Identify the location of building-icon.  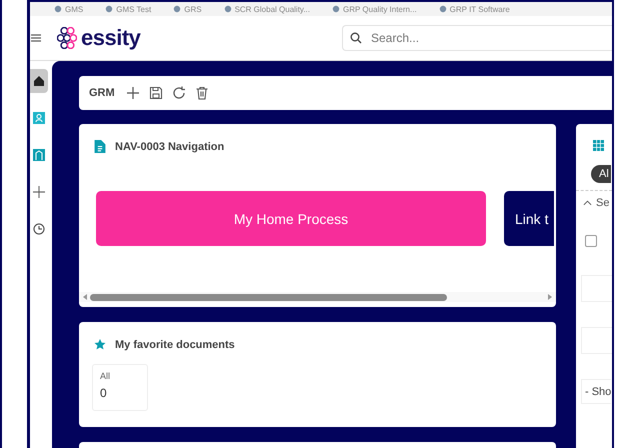
(39, 155).